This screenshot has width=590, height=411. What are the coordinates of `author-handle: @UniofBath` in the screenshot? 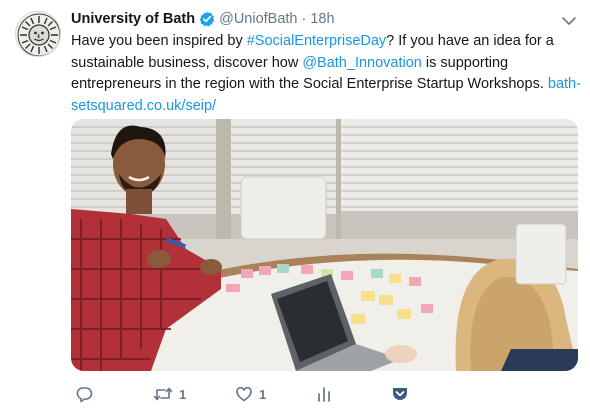 It's located at (258, 19).